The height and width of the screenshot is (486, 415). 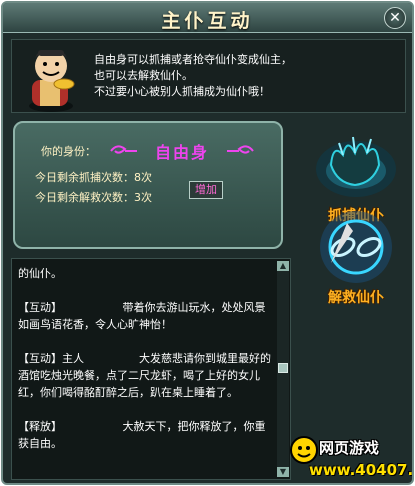 I want to click on close-button: ✕, so click(x=395, y=18).